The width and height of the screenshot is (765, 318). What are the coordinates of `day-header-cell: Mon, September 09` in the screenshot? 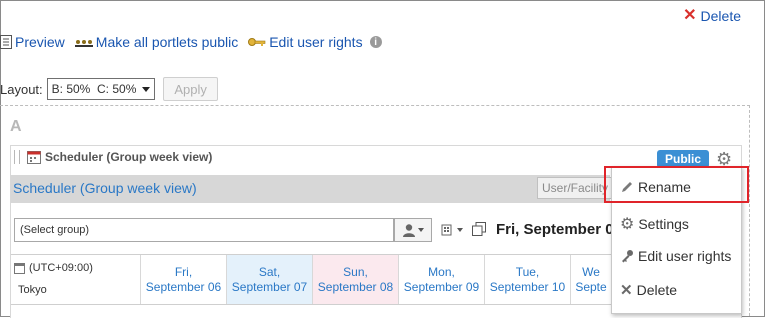 It's located at (441, 279).